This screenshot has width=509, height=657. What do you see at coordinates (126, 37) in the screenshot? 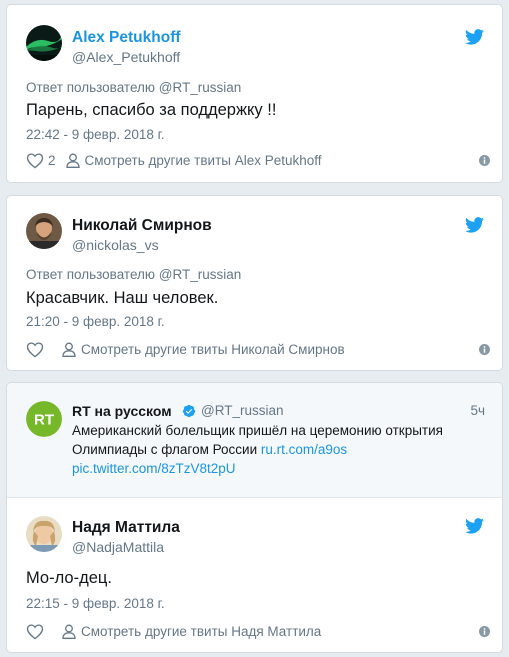
I see `author-name: Alex Petukhoff` at bounding box center [126, 37].